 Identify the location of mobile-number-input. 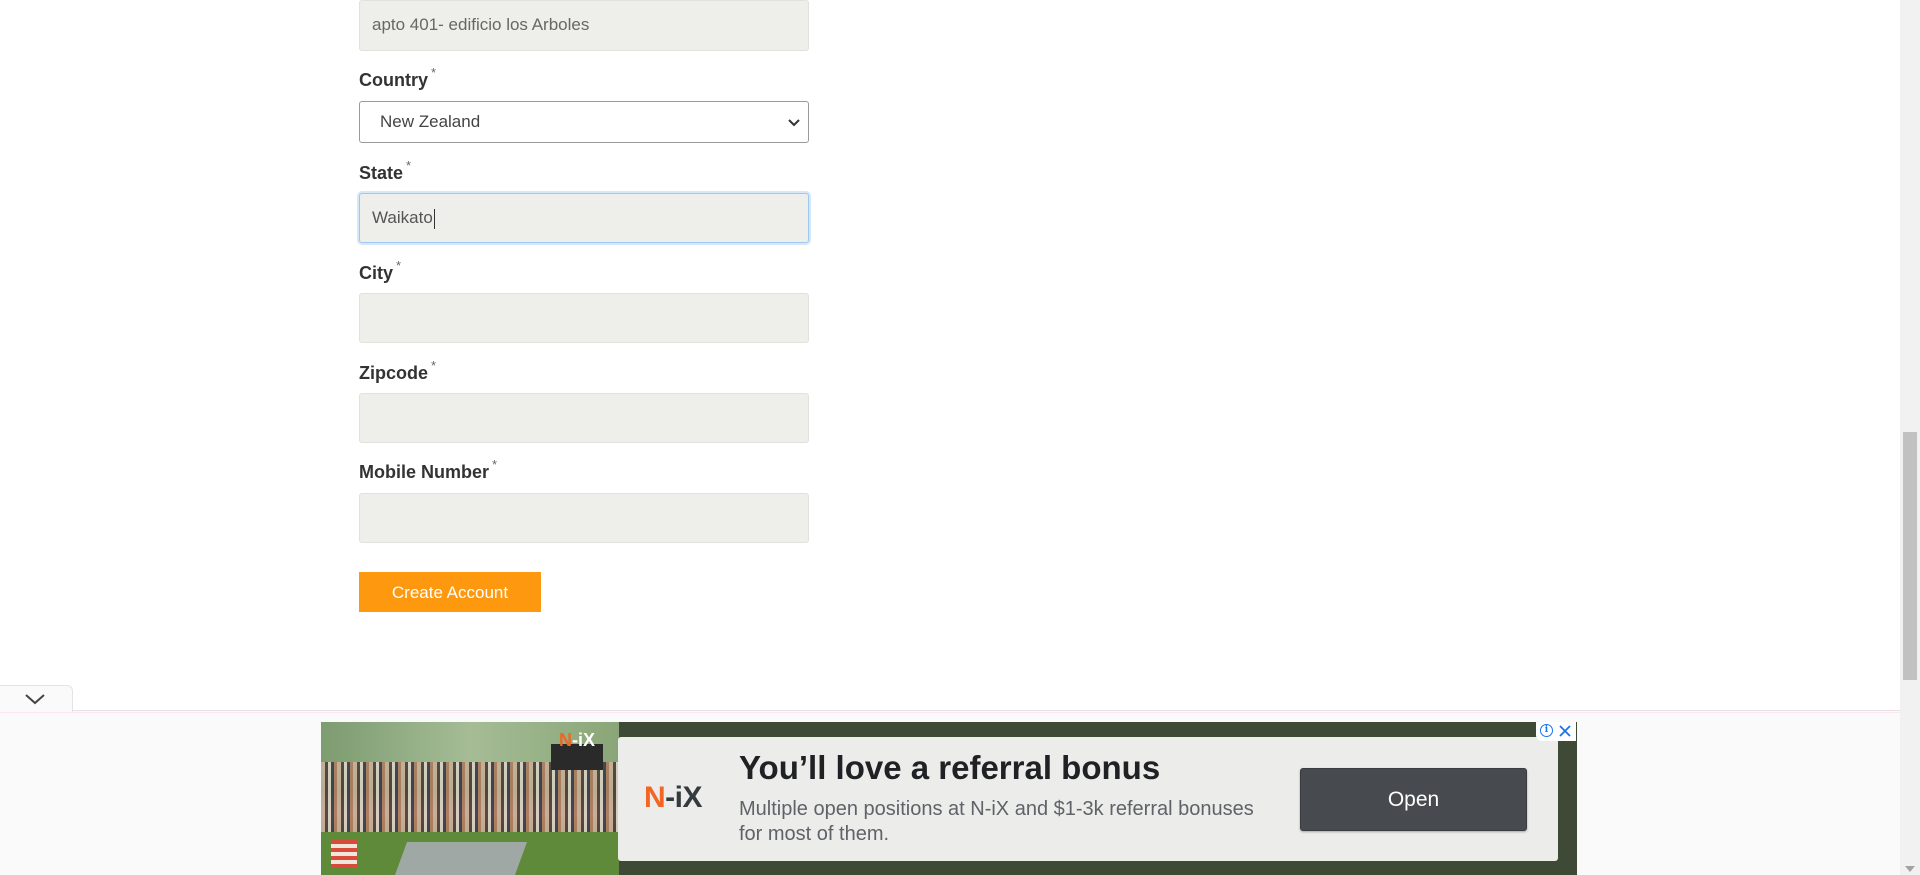
(584, 518).